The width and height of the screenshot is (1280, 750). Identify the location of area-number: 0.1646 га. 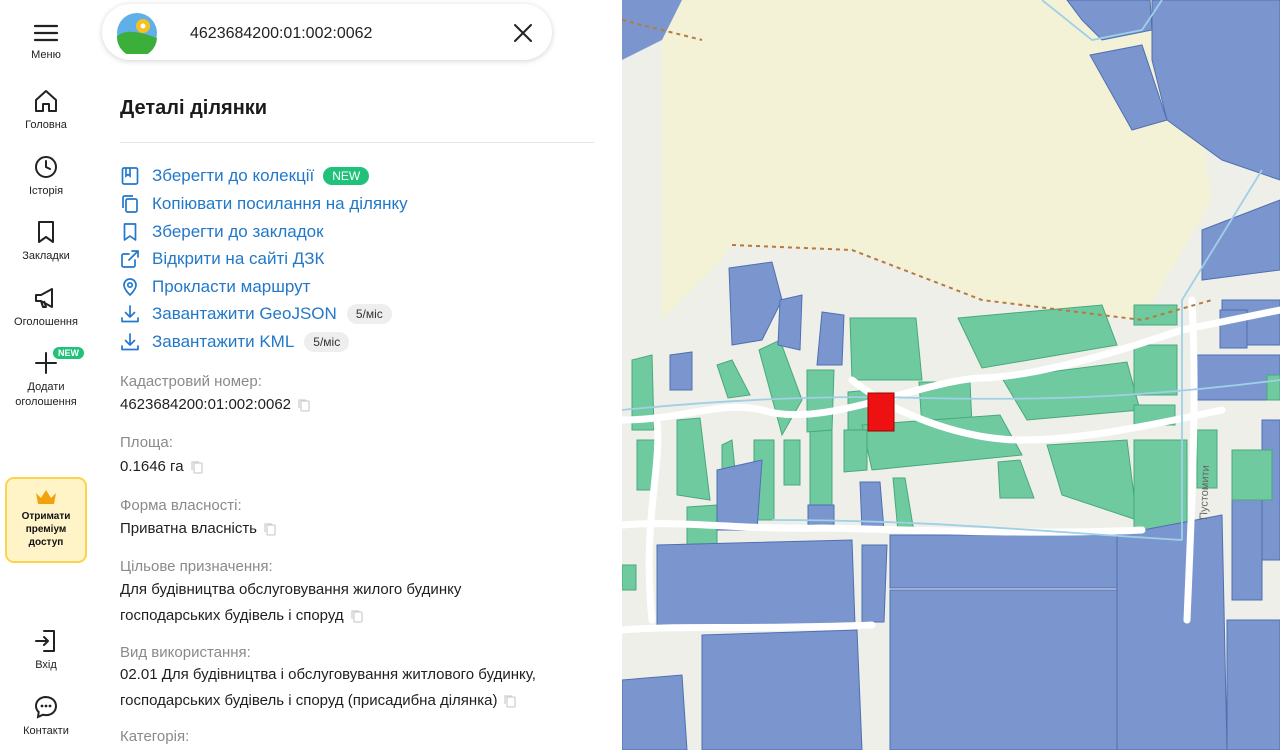
(152, 466).